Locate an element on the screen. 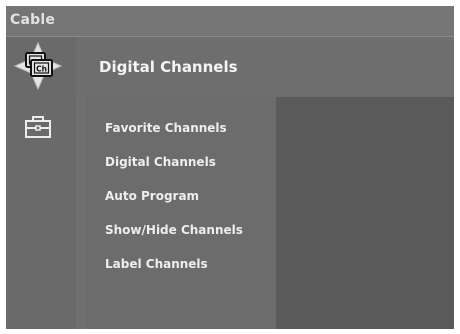  menu-item-favorite-channels: Favorite Channels is located at coordinates (166, 128).